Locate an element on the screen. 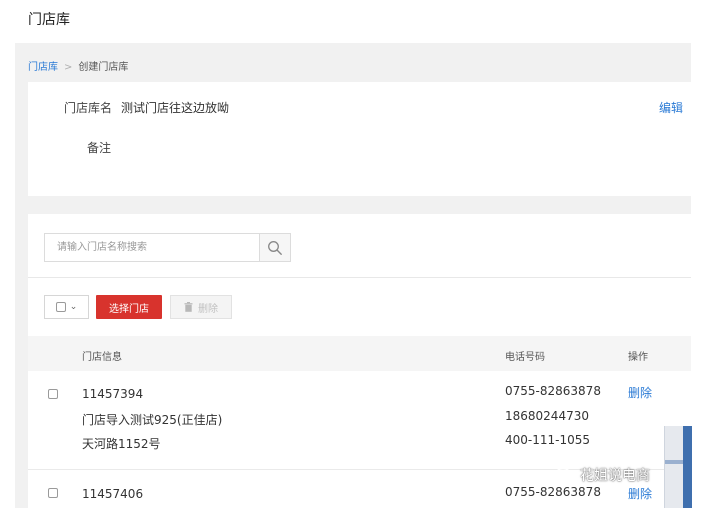 The image size is (709, 530). library-name-label: 门店库名 is located at coordinates (88, 108).